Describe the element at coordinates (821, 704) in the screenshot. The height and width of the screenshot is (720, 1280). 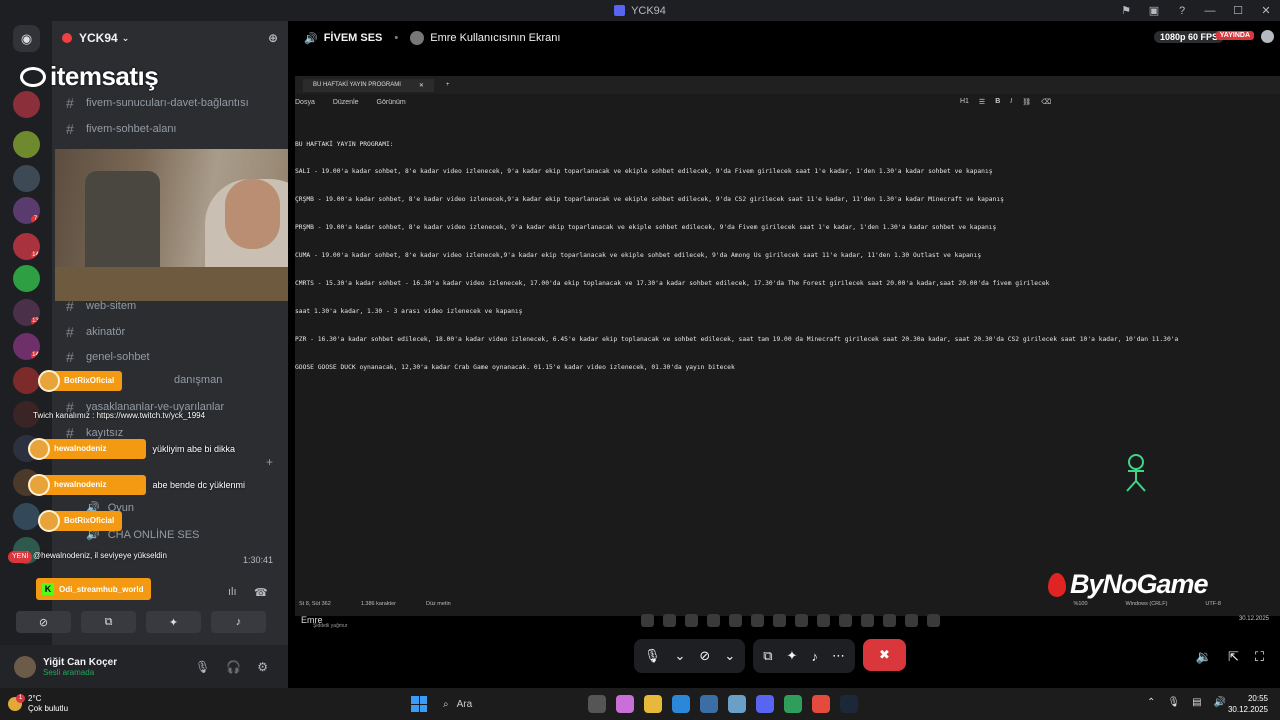
I see `chrome-icon` at that location.